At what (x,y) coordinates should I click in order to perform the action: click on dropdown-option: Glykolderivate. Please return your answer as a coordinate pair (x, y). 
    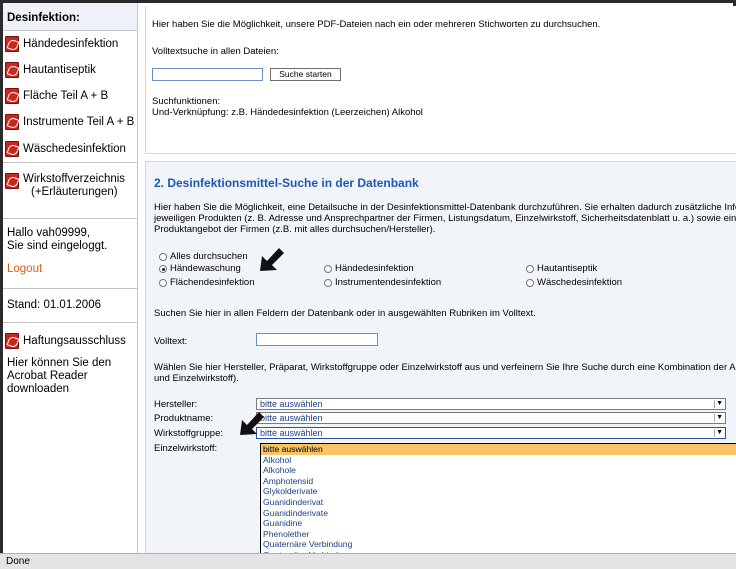
    Looking at the image, I should click on (498, 491).